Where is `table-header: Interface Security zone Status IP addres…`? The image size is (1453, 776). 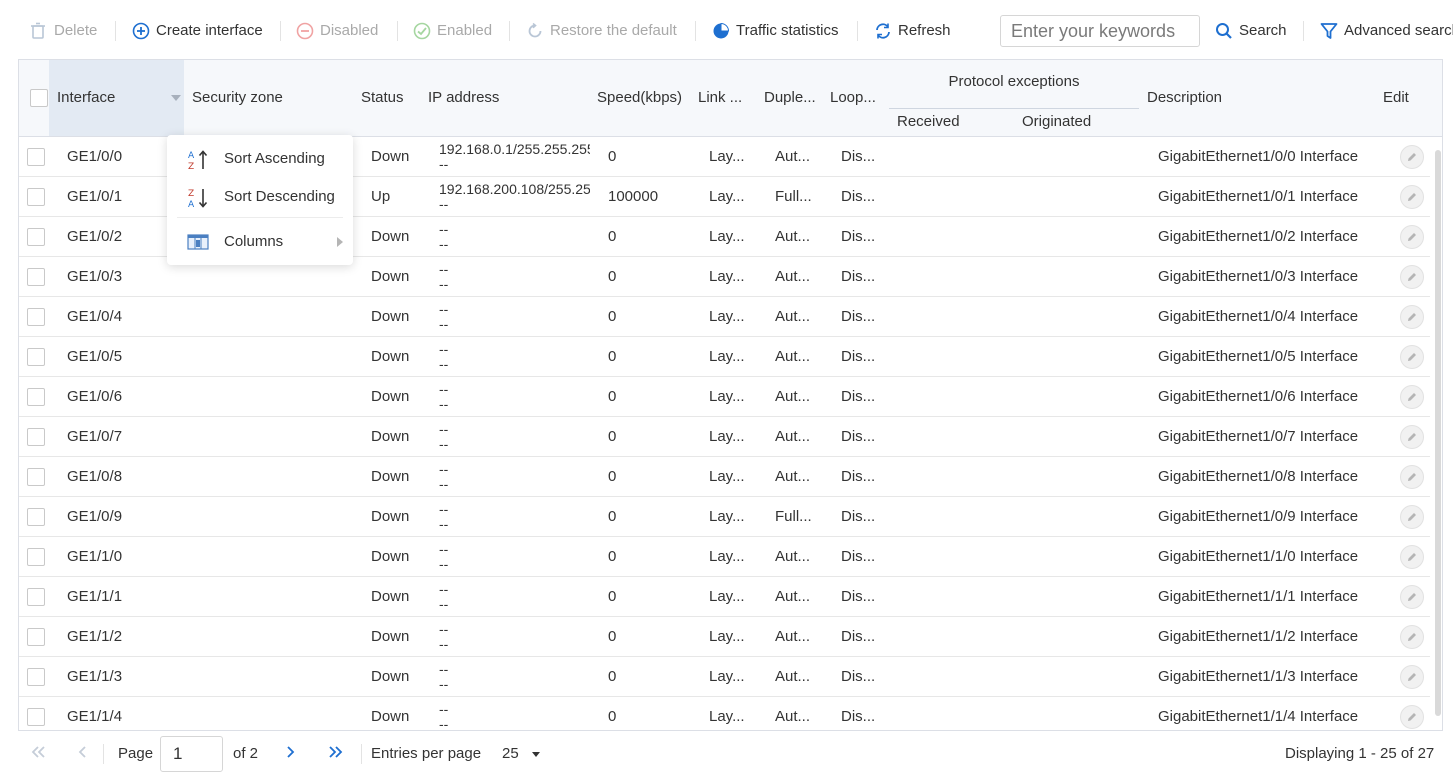 table-header: Interface Security zone Status IP addres… is located at coordinates (730, 98).